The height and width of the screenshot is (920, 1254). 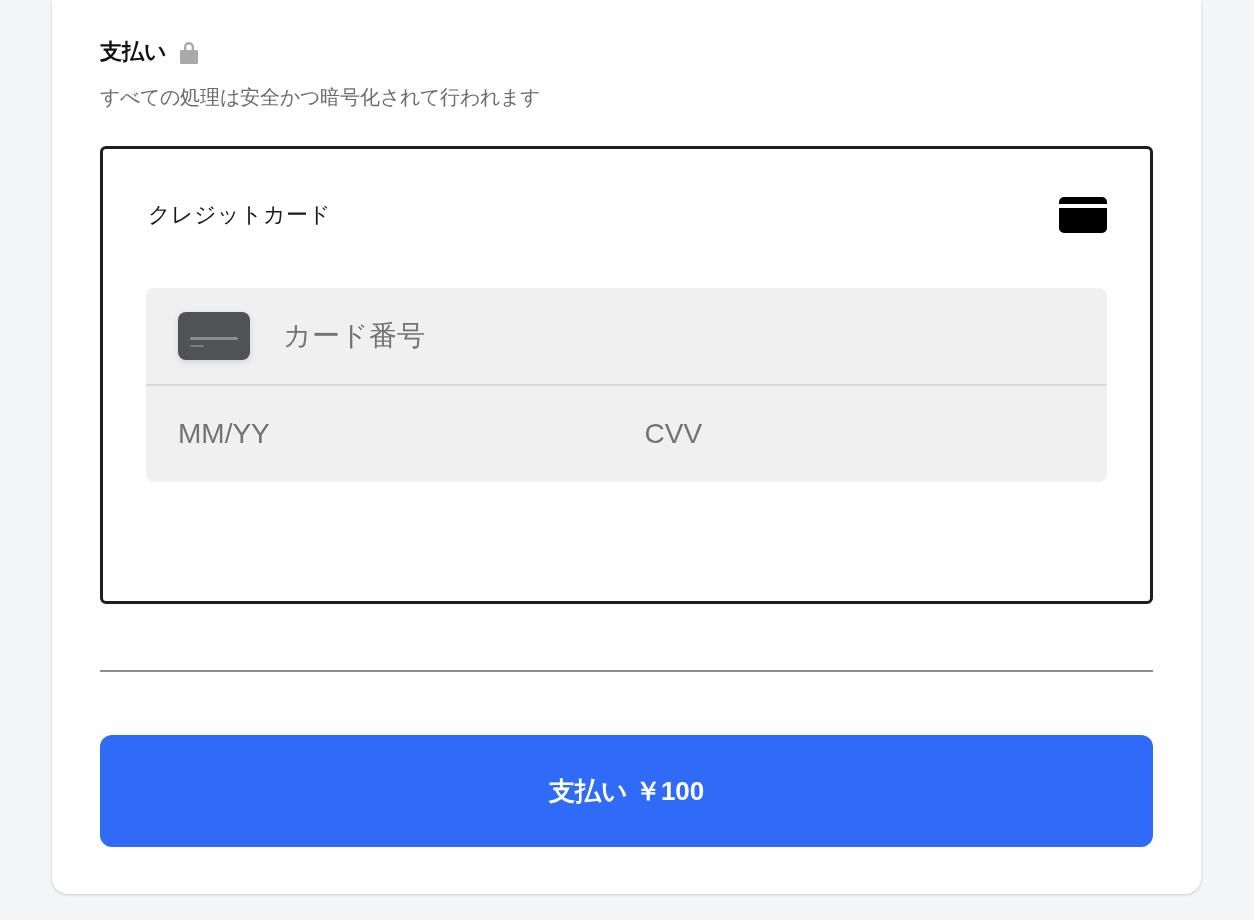 I want to click on credit-card-icon, so click(x=1083, y=215).